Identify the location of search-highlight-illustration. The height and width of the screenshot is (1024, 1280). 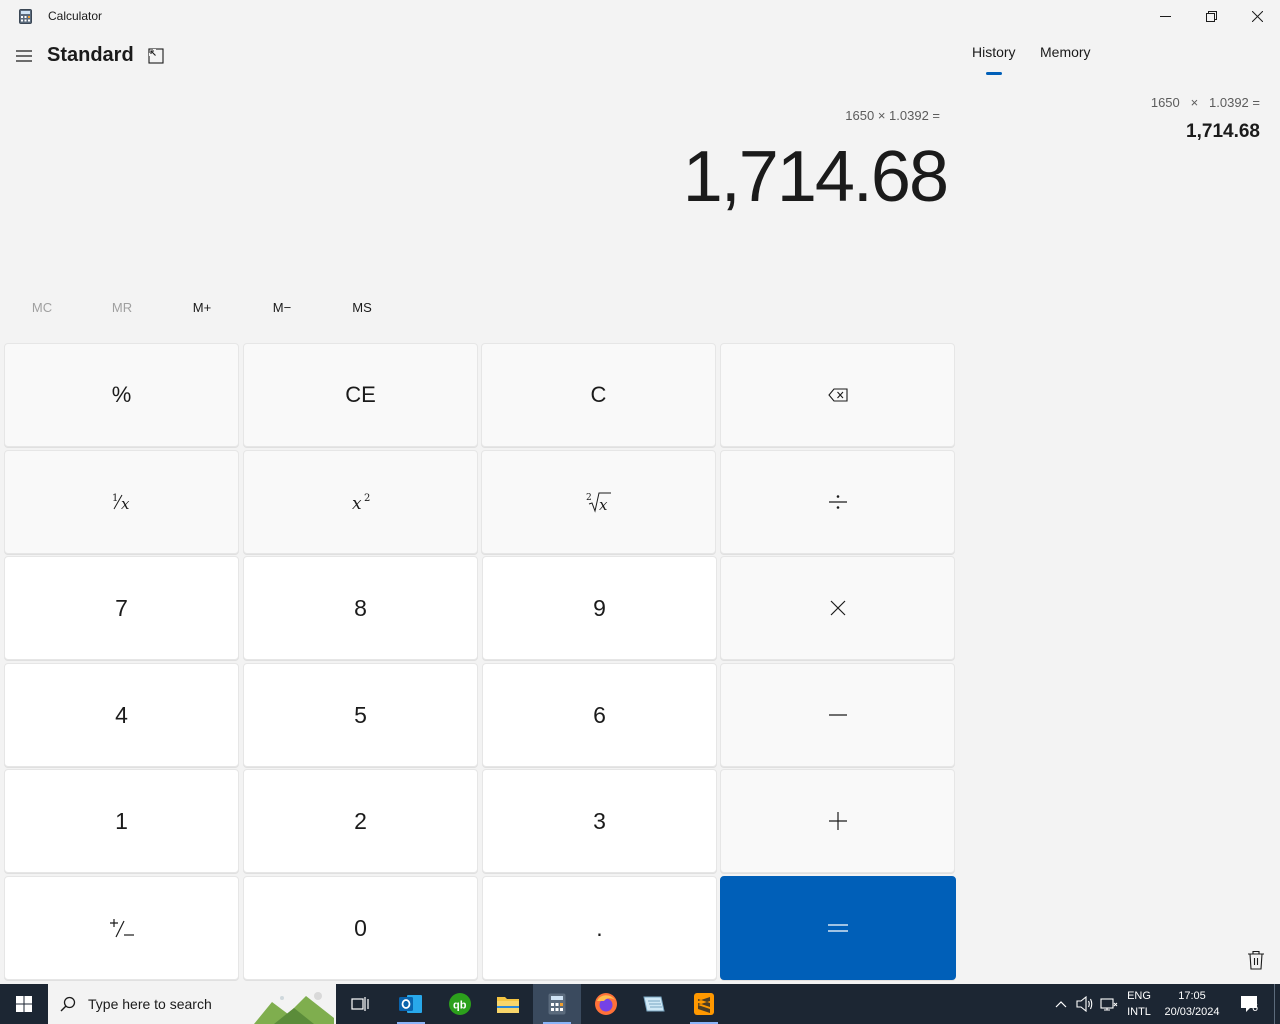
(294, 1008).